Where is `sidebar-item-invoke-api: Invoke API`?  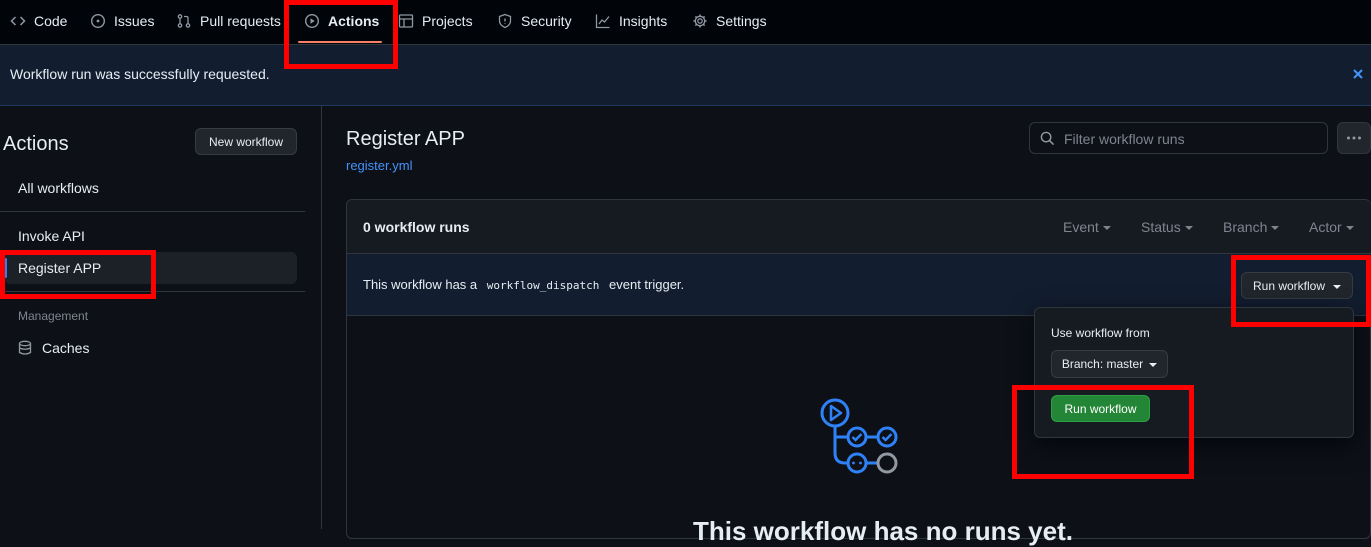 sidebar-item-invoke-api: Invoke API is located at coordinates (51, 236).